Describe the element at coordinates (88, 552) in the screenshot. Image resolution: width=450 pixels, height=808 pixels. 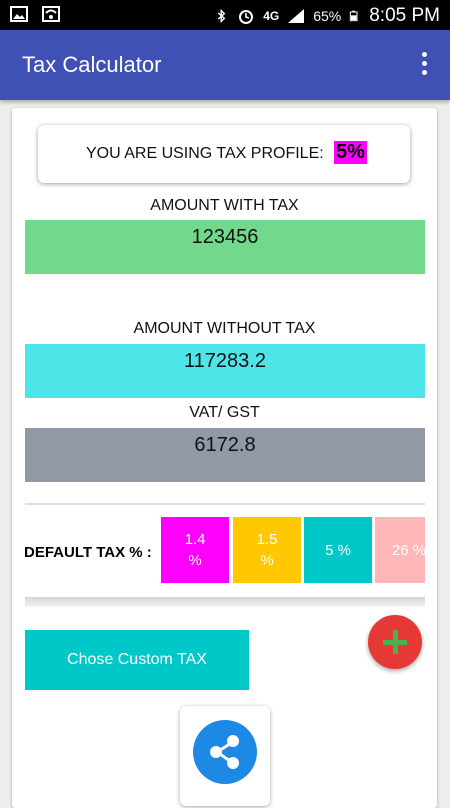
I see `default-tax-label: DEFAULT TAX % :` at that location.